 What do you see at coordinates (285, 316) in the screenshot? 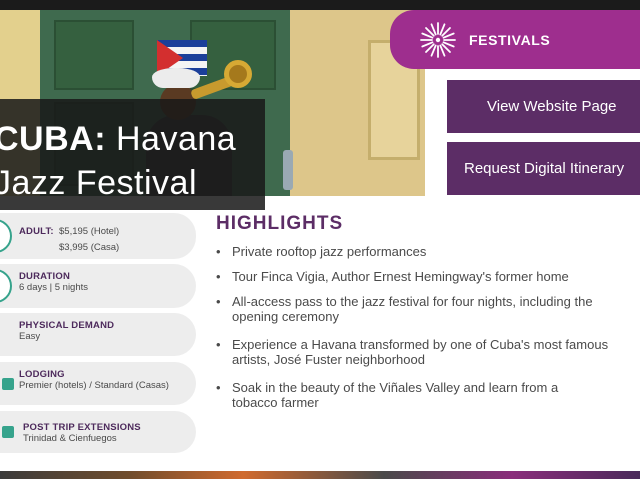
I see `highlight-text: opening ceremony` at bounding box center [285, 316].